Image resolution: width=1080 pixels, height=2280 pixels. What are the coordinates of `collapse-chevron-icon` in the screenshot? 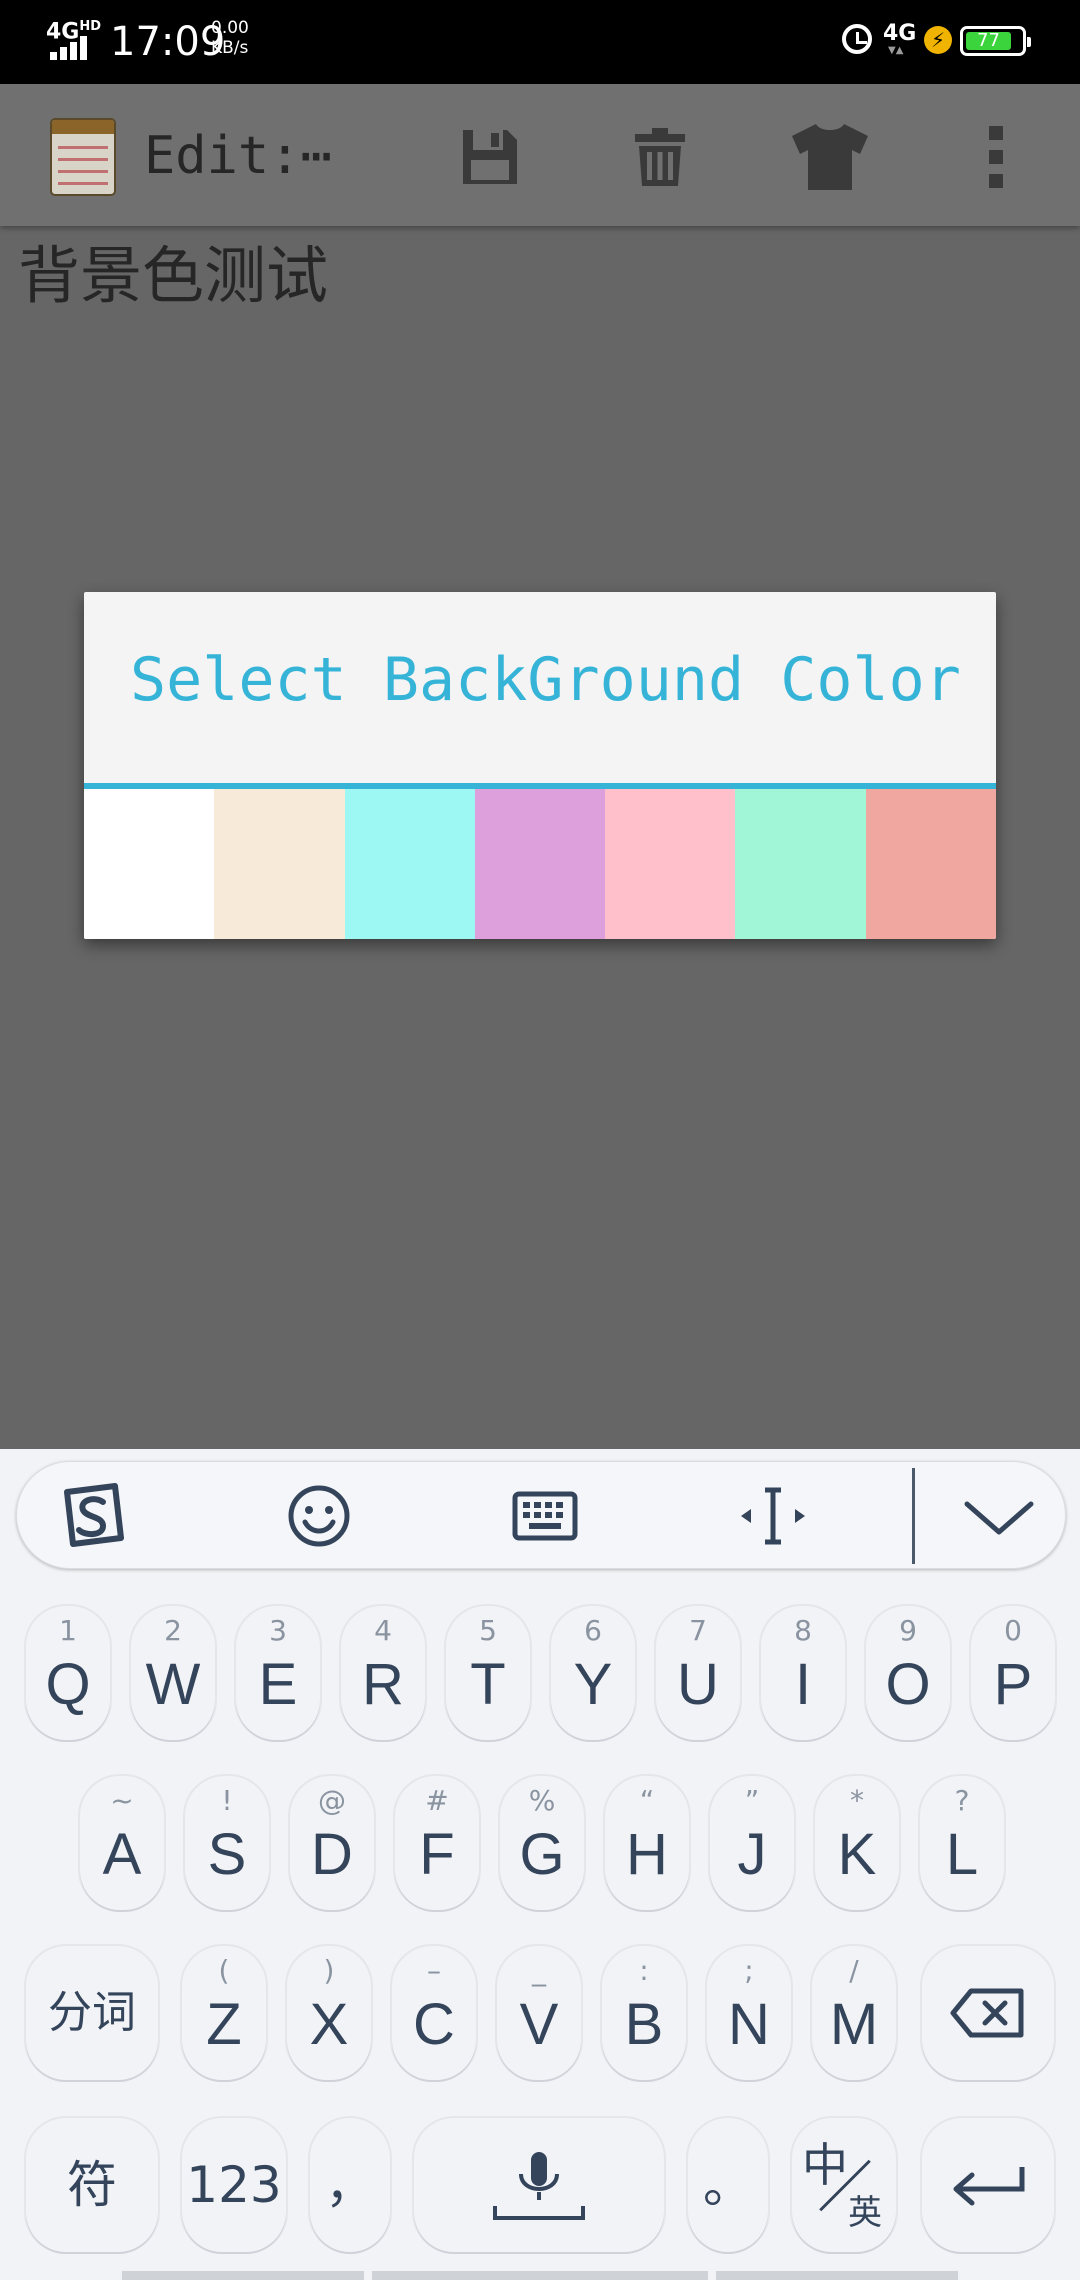 It's located at (999, 1518).